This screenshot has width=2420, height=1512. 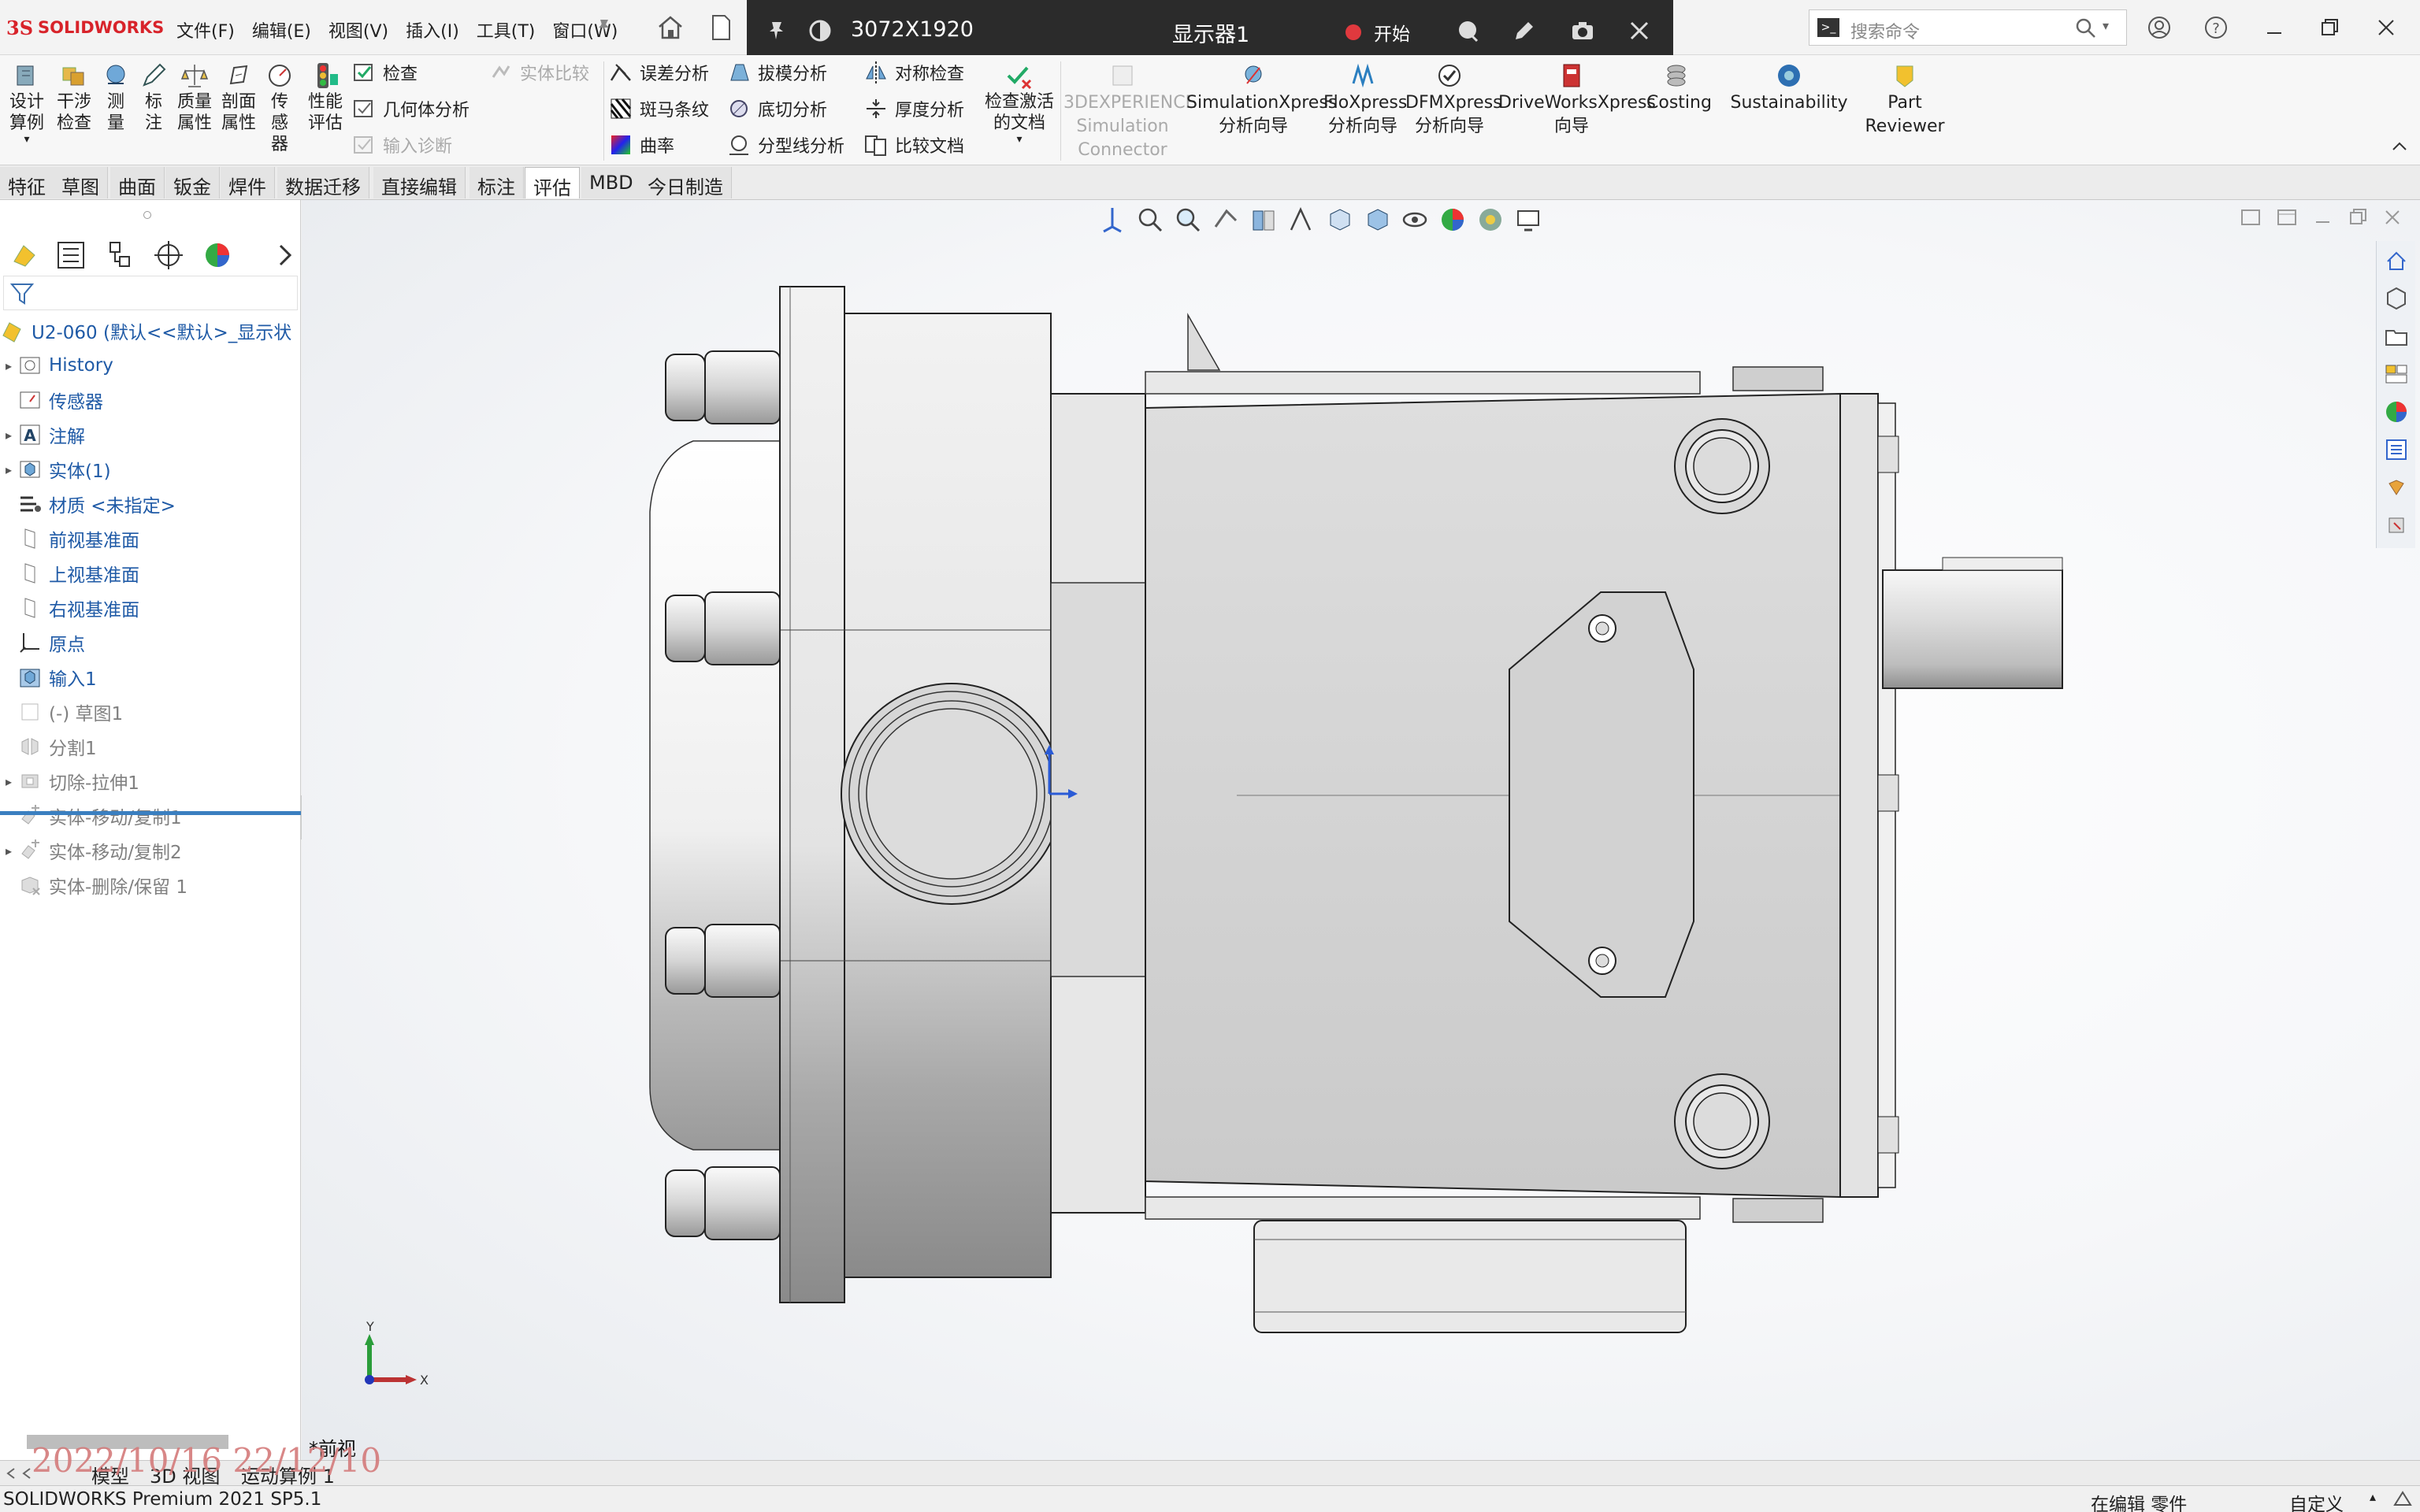 What do you see at coordinates (1019, 100) in the screenshot?
I see `check-active-document-button: 检查激活 的文档 ▾` at bounding box center [1019, 100].